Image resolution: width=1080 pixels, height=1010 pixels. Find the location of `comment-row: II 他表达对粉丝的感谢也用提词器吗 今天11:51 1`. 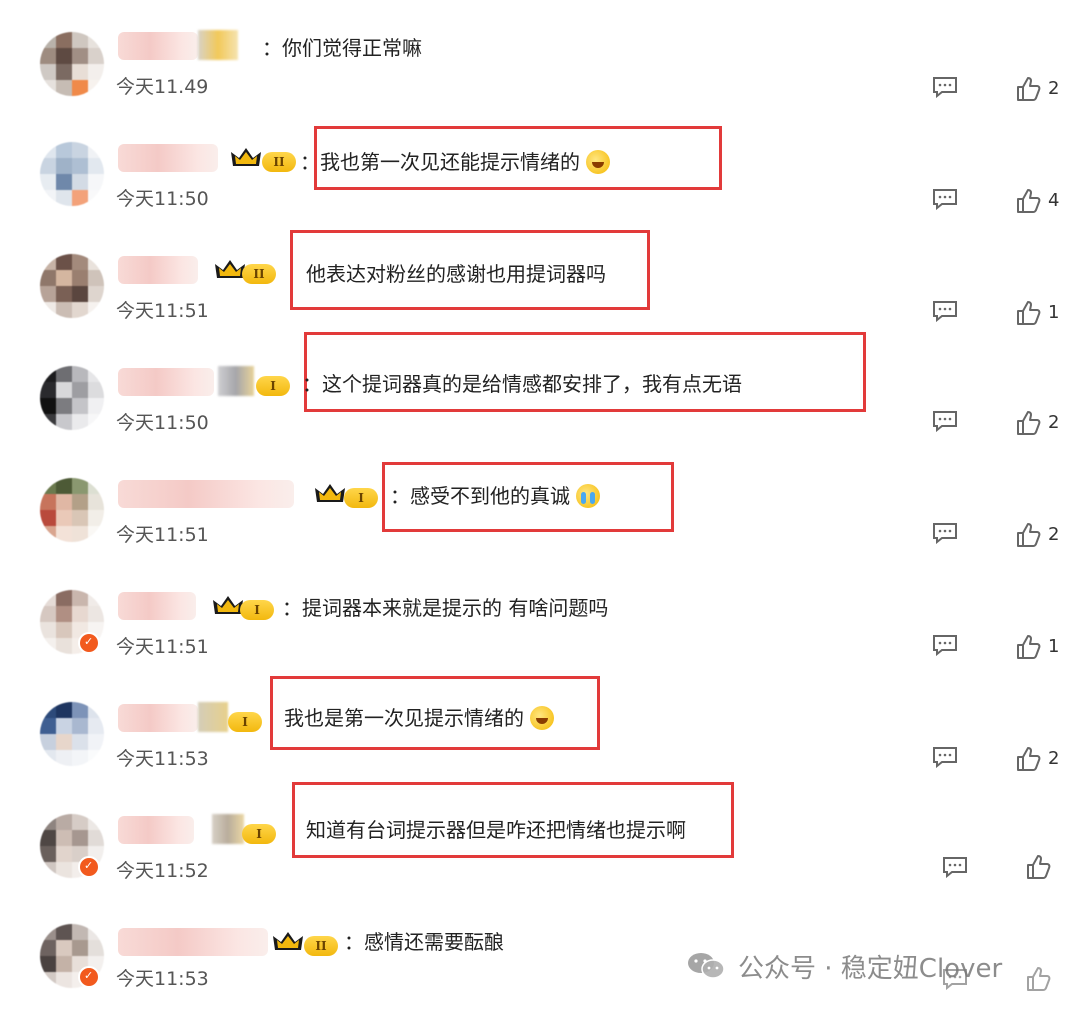

comment-row: II 他表达对粉丝的感谢也用提词器吗 今天11:51 1 is located at coordinates (540, 280).